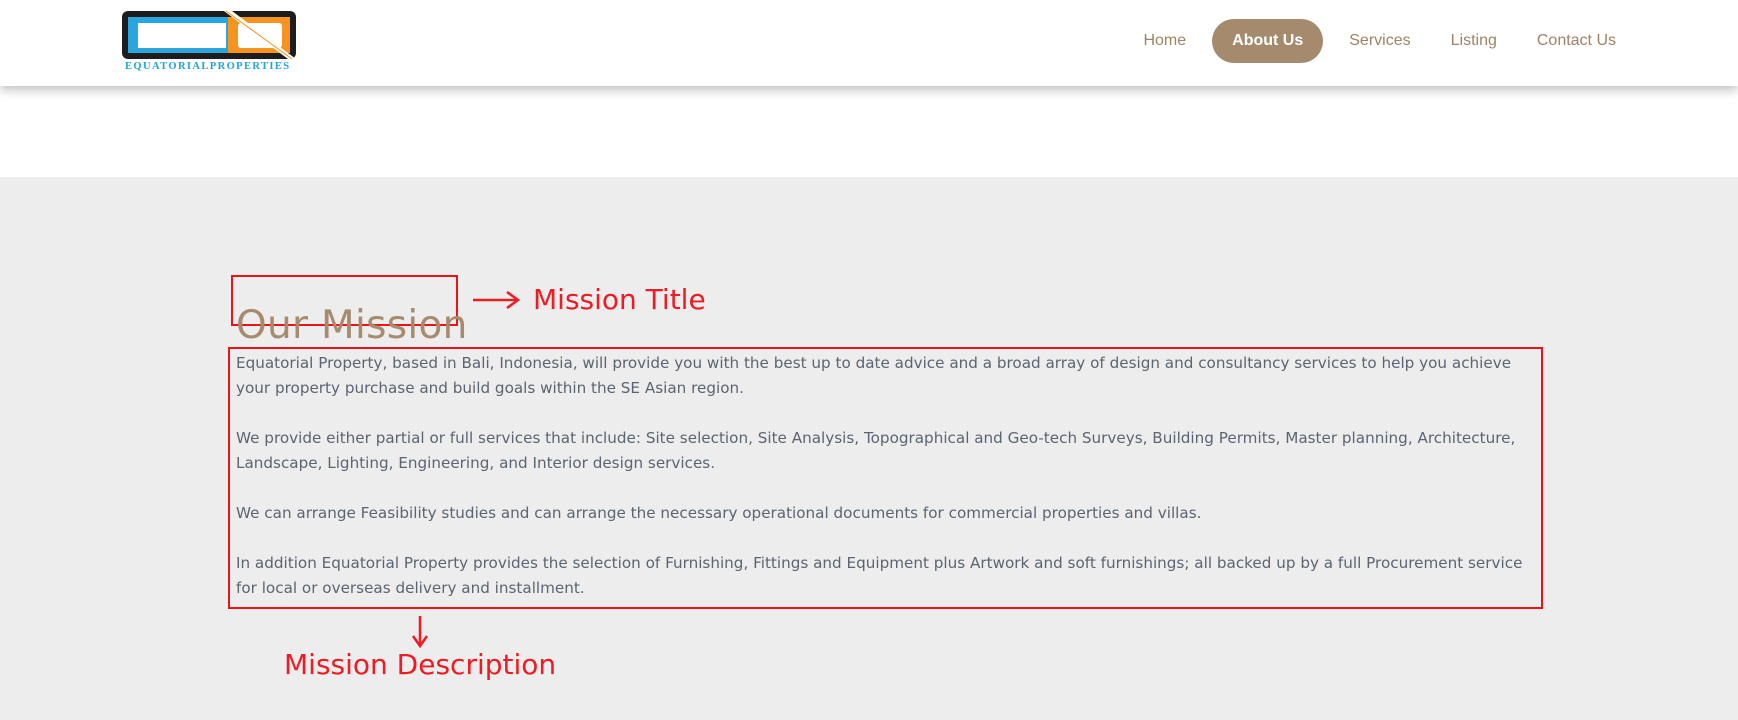 The image size is (1738, 720). What do you see at coordinates (420, 664) in the screenshot?
I see `annotation-mission-description: Mission Description` at bounding box center [420, 664].